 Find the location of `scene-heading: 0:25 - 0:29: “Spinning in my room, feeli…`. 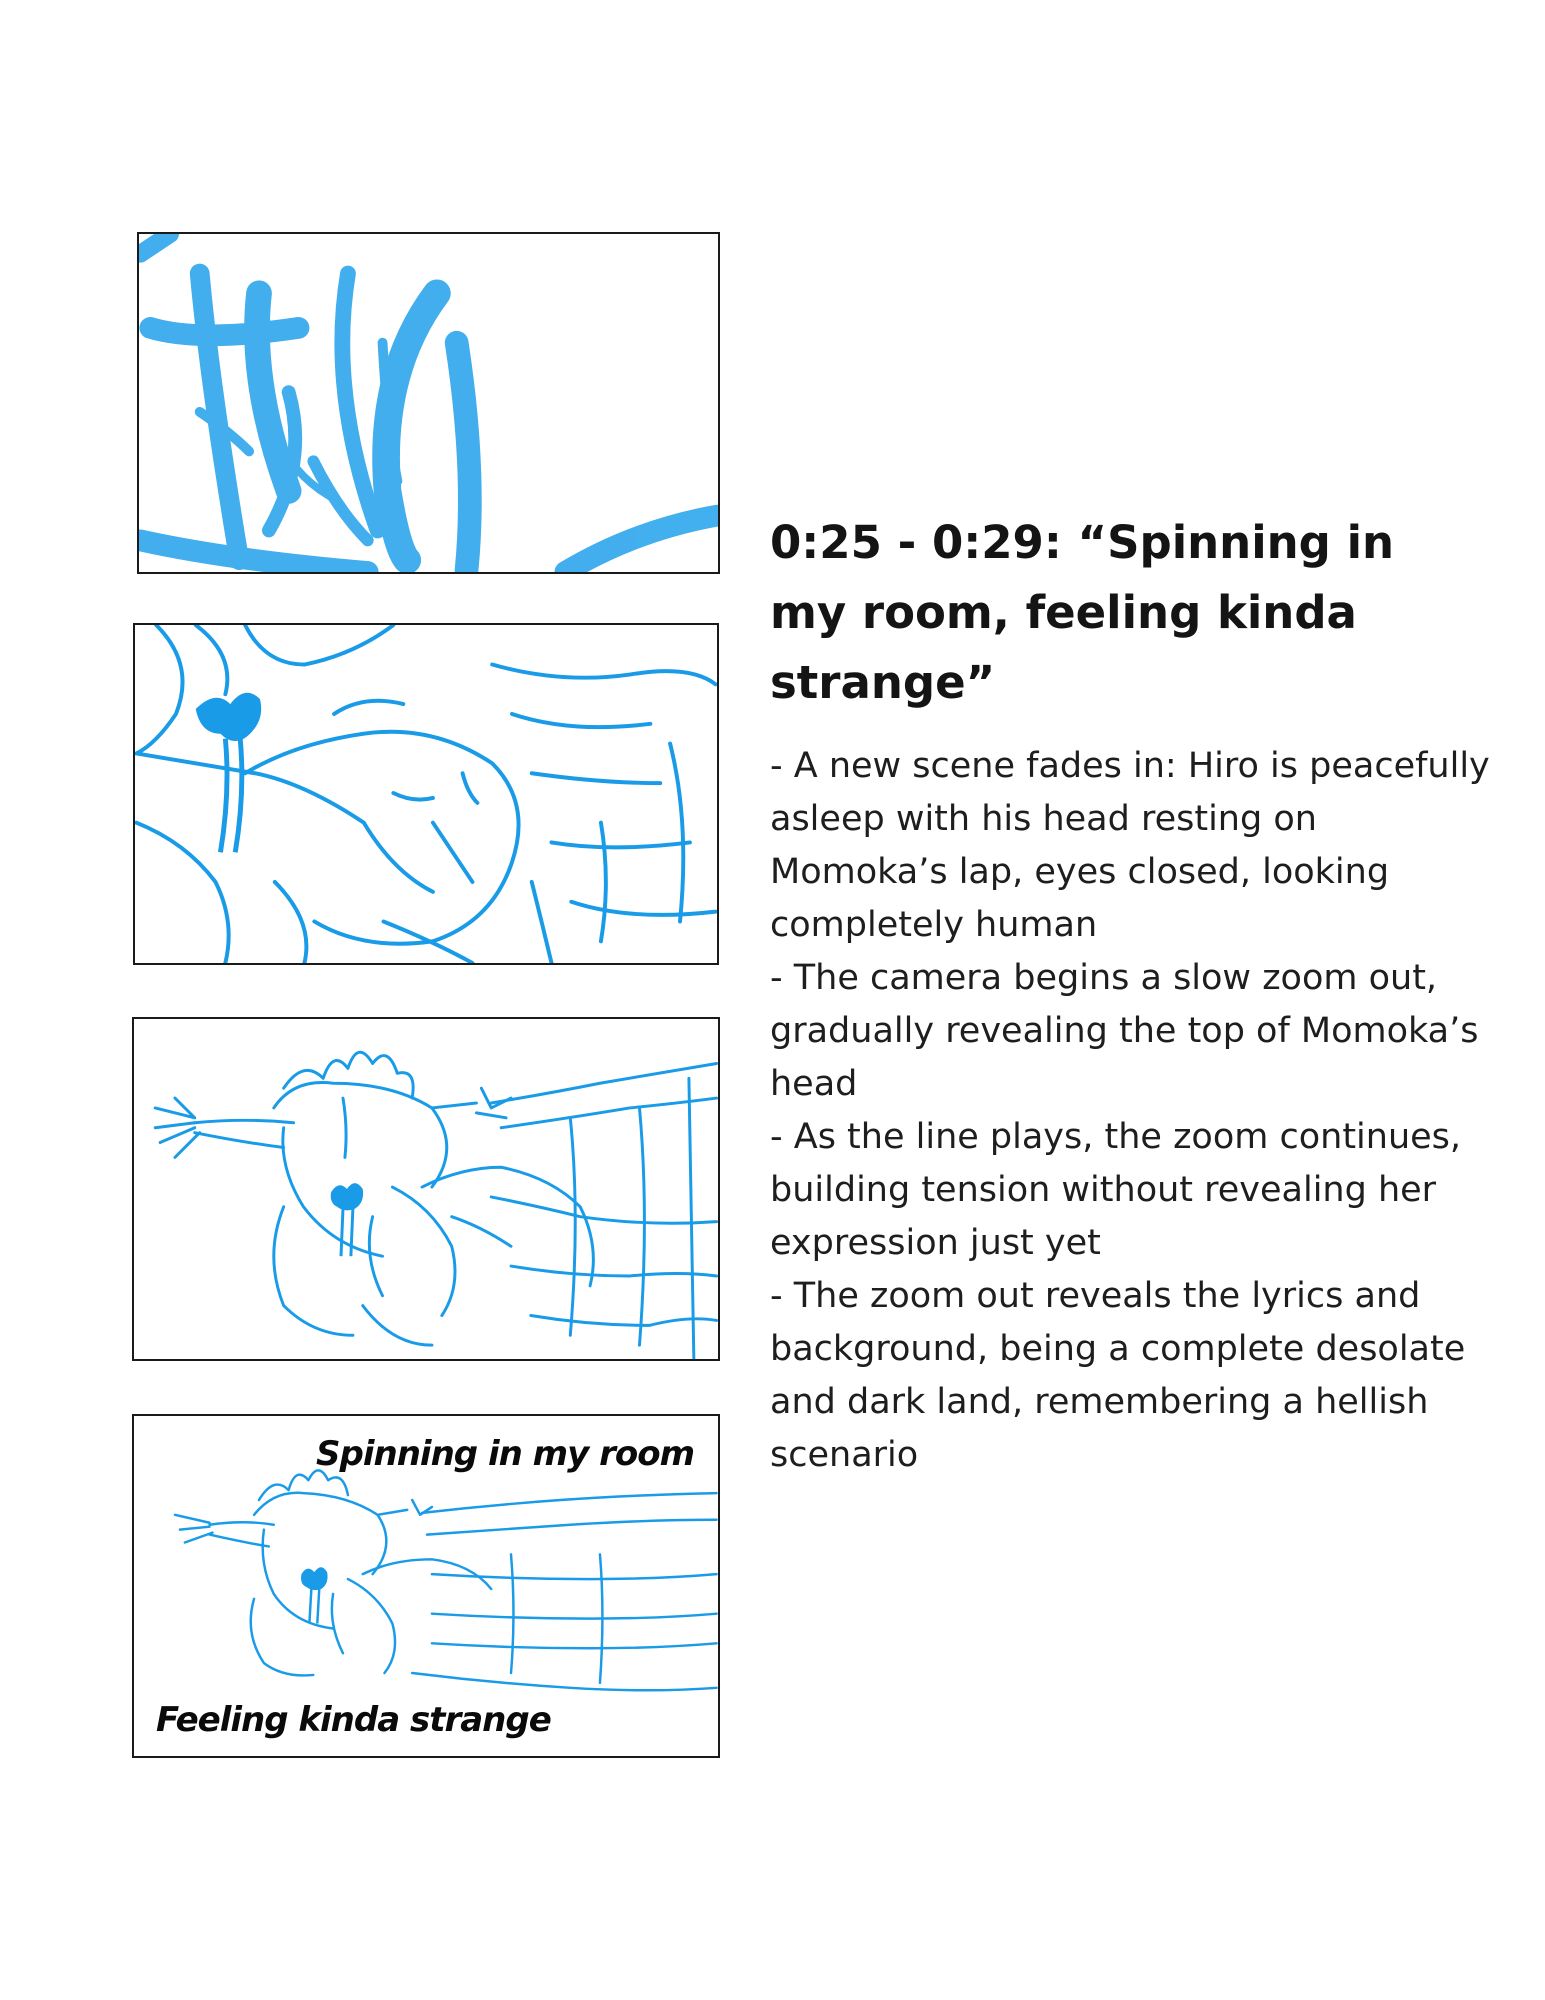

scene-heading: 0:25 - 0:29: “Spinning in my room, feeli… is located at coordinates (1082, 612).